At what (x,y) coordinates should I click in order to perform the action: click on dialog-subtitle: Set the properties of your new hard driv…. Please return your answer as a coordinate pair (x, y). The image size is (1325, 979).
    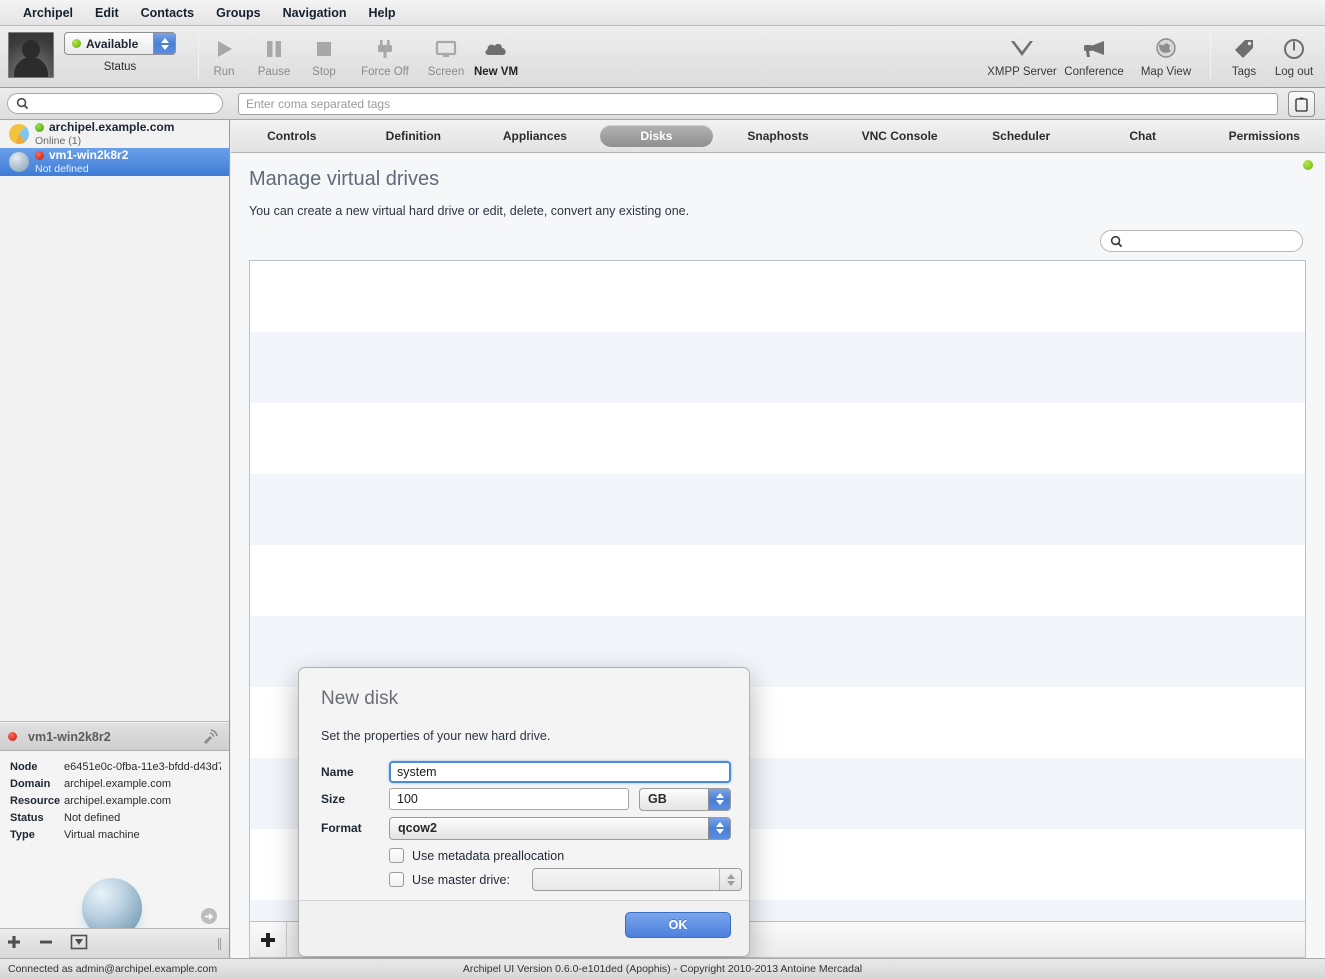
    Looking at the image, I should click on (436, 736).